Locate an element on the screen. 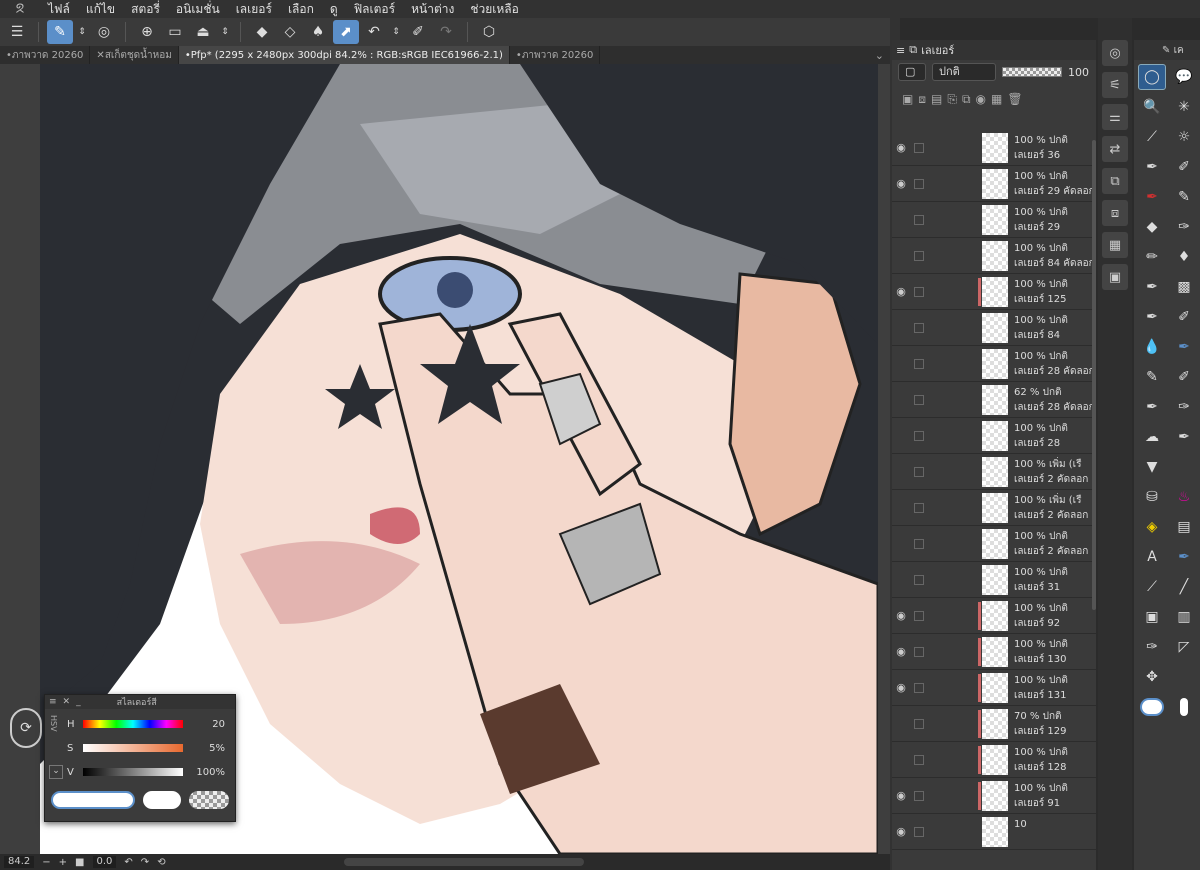 The height and width of the screenshot is (870, 1200). value-value: 100% is located at coordinates (207, 772).